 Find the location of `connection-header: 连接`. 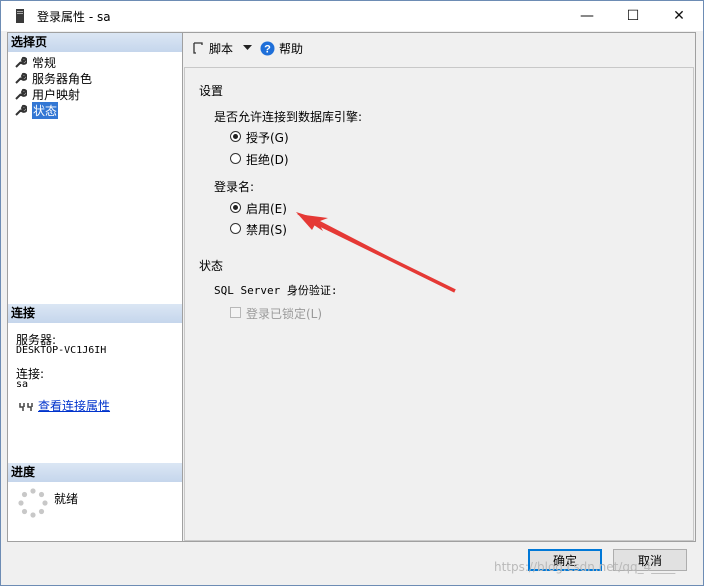

connection-header: 连接 is located at coordinates (95, 313).